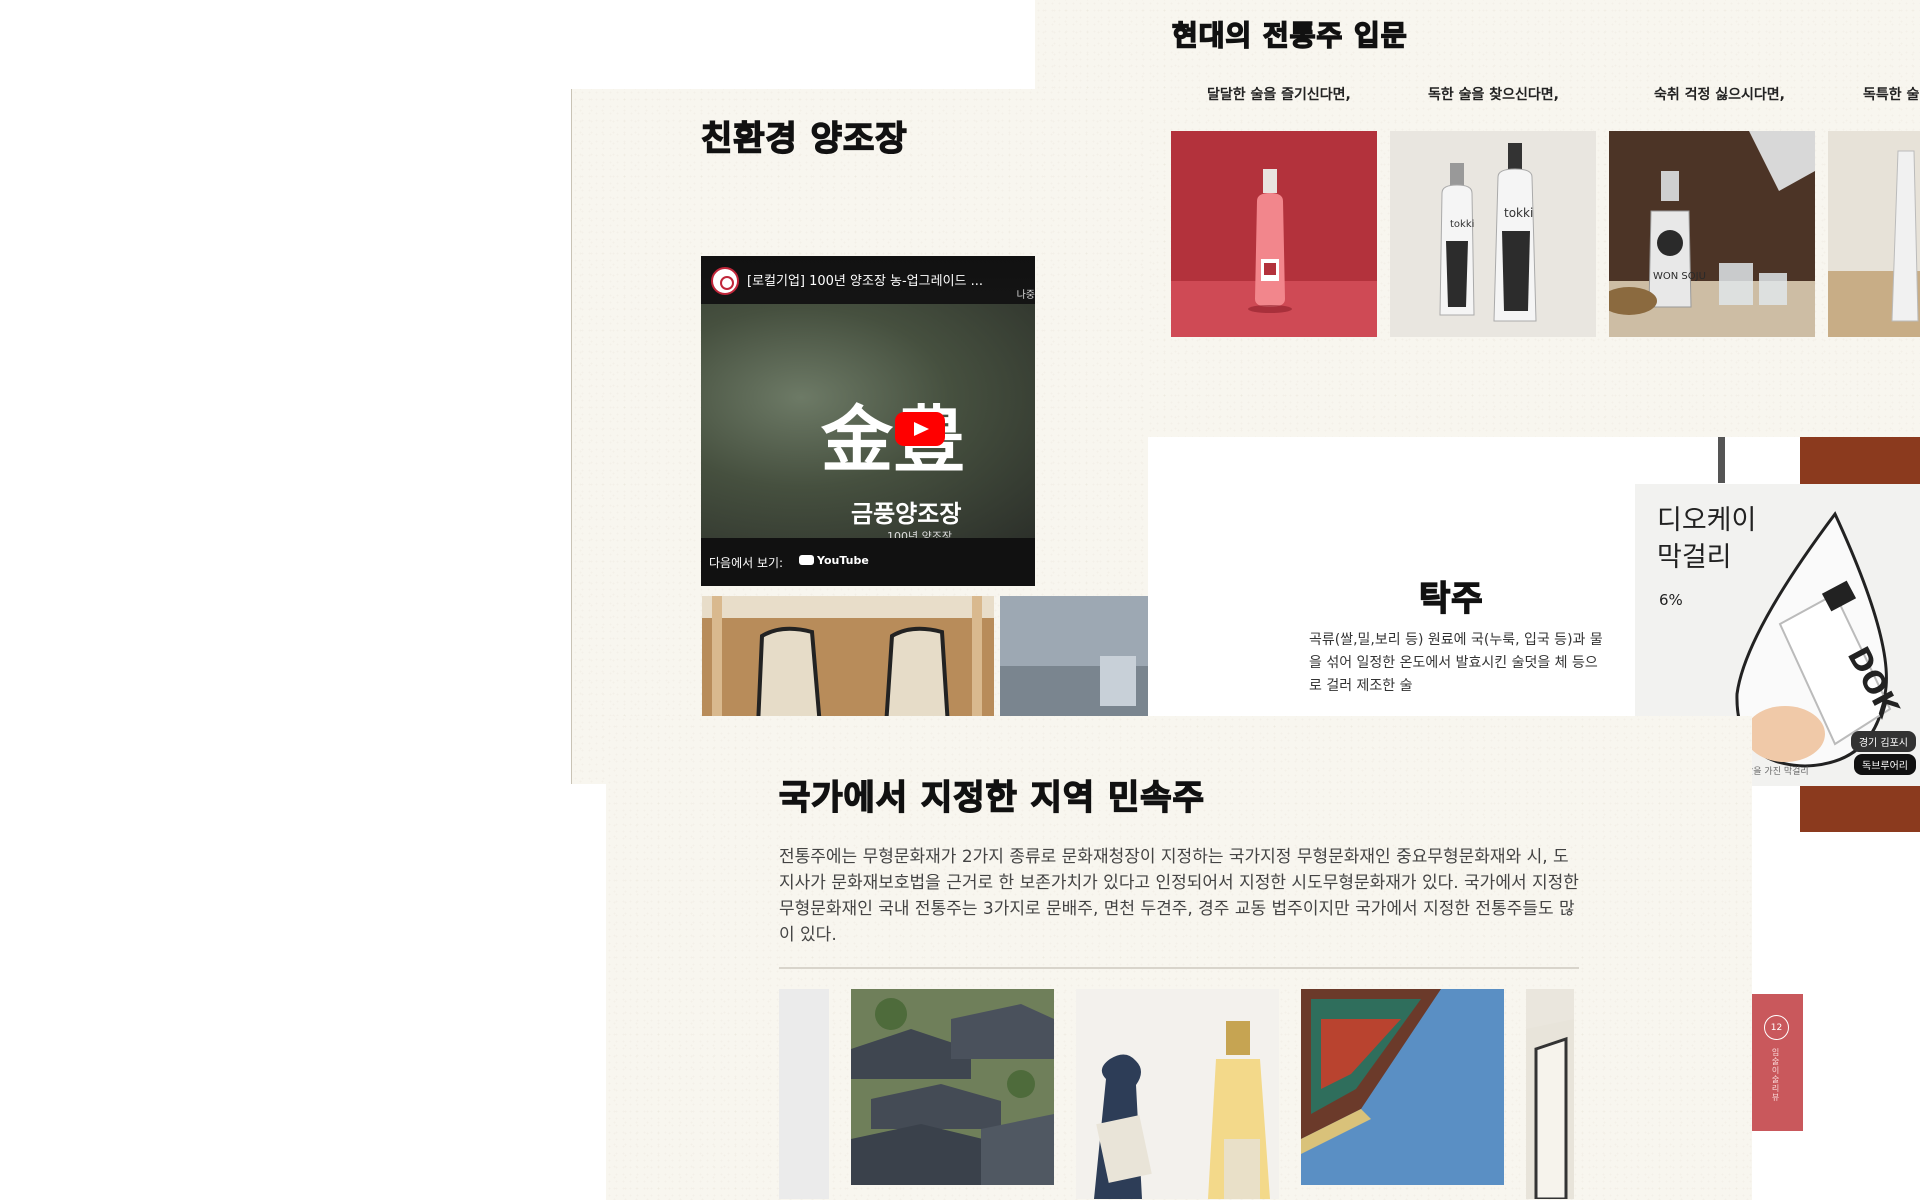  What do you see at coordinates (1289, 35) in the screenshot?
I see `intro-title: 현대의 전통주 입문` at bounding box center [1289, 35].